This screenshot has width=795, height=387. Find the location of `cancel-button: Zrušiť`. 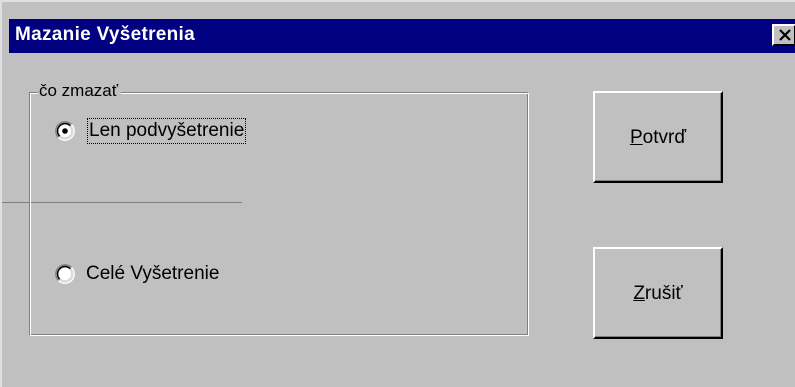

cancel-button: Zrušiť is located at coordinates (658, 293).